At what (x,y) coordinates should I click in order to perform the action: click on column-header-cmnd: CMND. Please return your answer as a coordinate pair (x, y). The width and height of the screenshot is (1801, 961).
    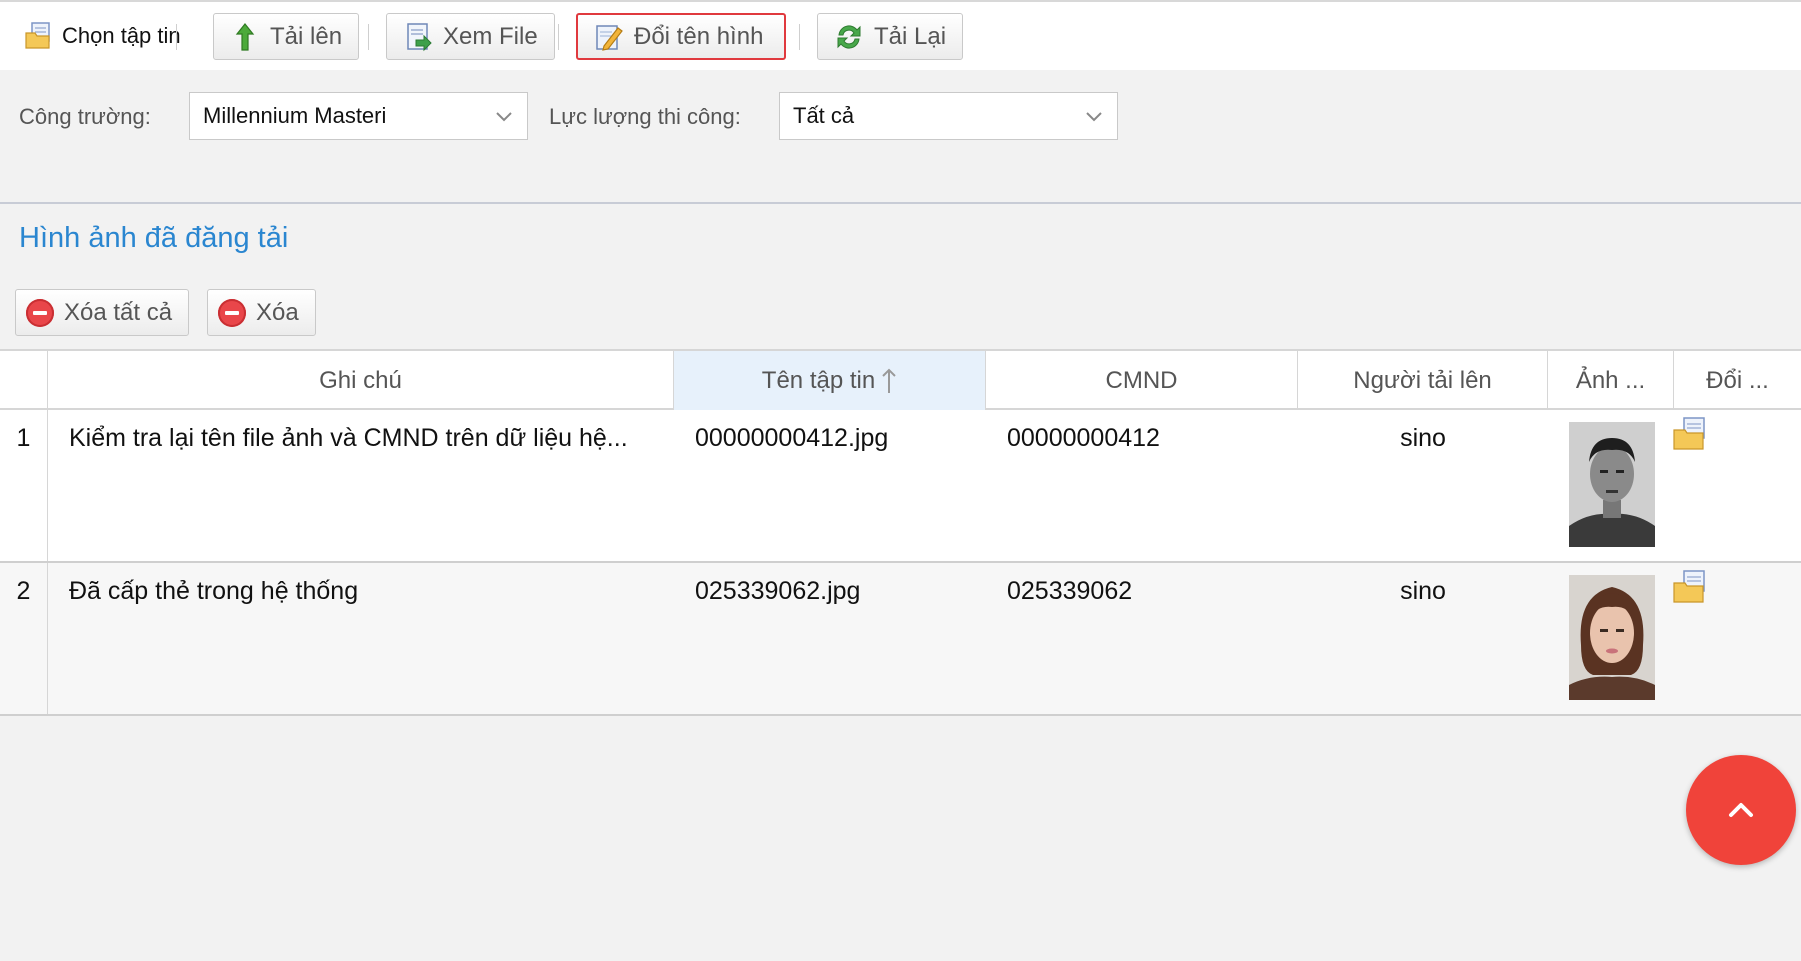
    Looking at the image, I should click on (1142, 380).